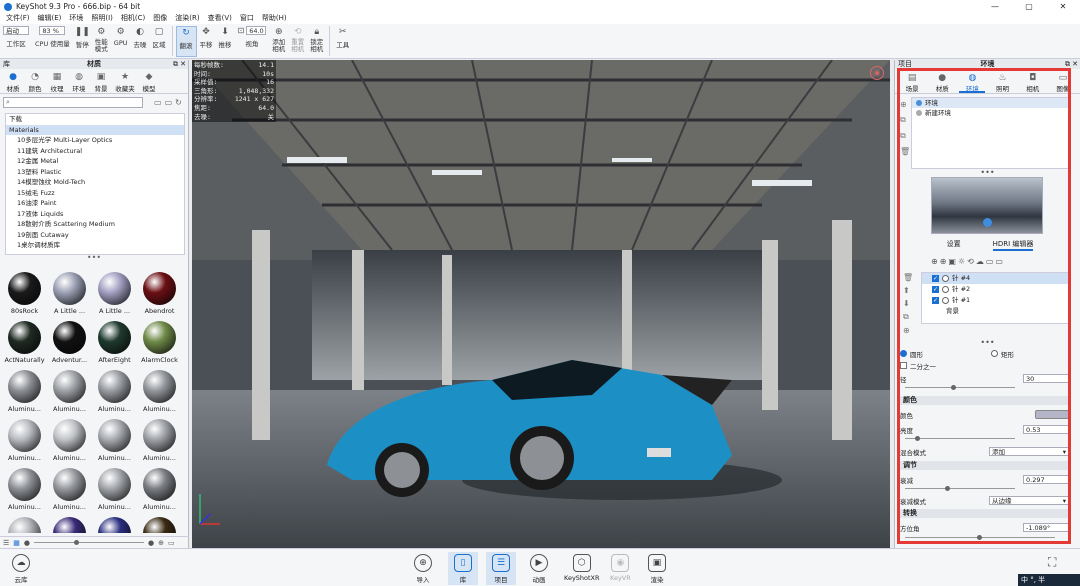 This screenshot has width=1080, height=586. What do you see at coordinates (278, 41) in the screenshot?
I see `add-camera-button: ⊕ 添加 相机` at bounding box center [278, 41].